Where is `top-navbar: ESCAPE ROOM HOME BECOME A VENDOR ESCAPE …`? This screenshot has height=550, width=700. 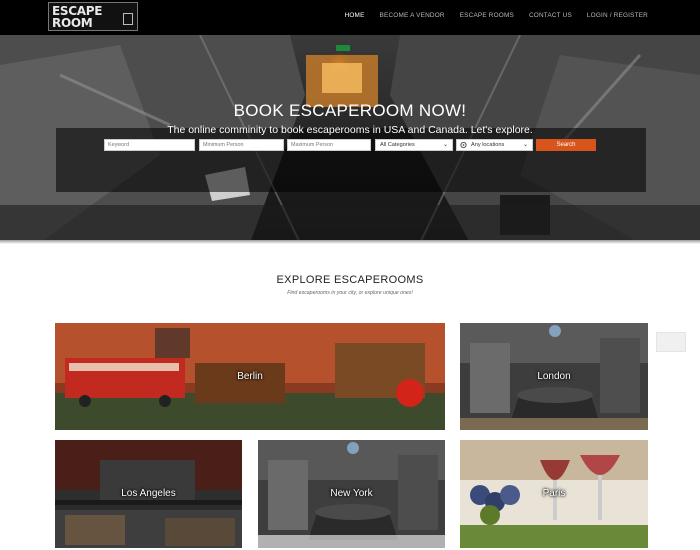 top-navbar: ESCAPE ROOM HOME BECOME A VENDOR ESCAPE … is located at coordinates (350, 17).